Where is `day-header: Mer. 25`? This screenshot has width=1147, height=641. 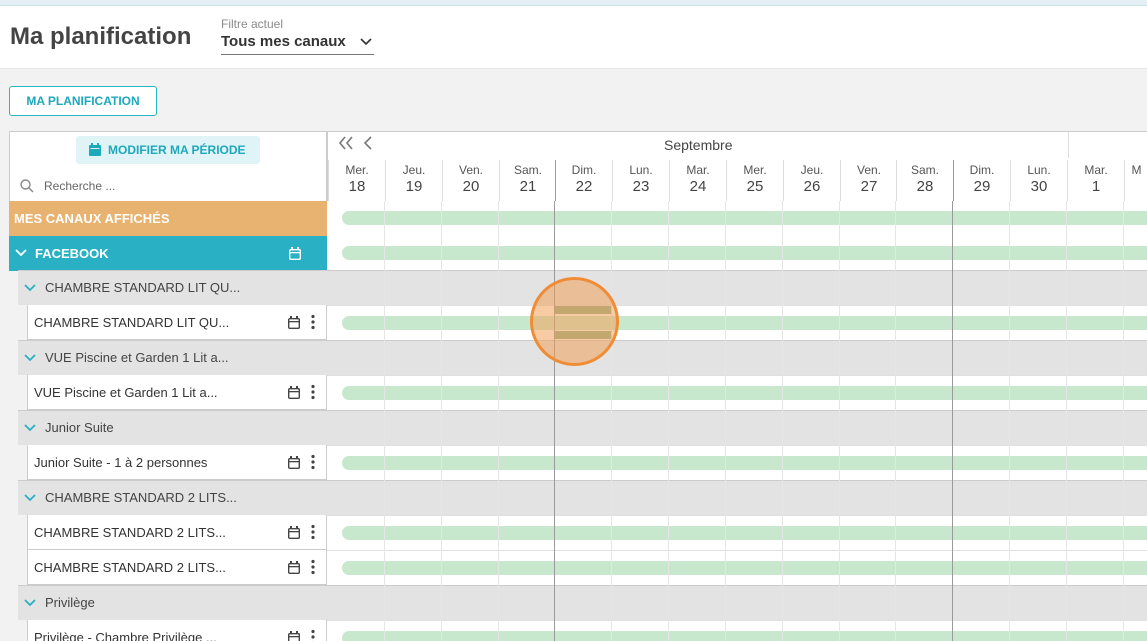
day-header: Mer. 25 is located at coordinates (754, 181).